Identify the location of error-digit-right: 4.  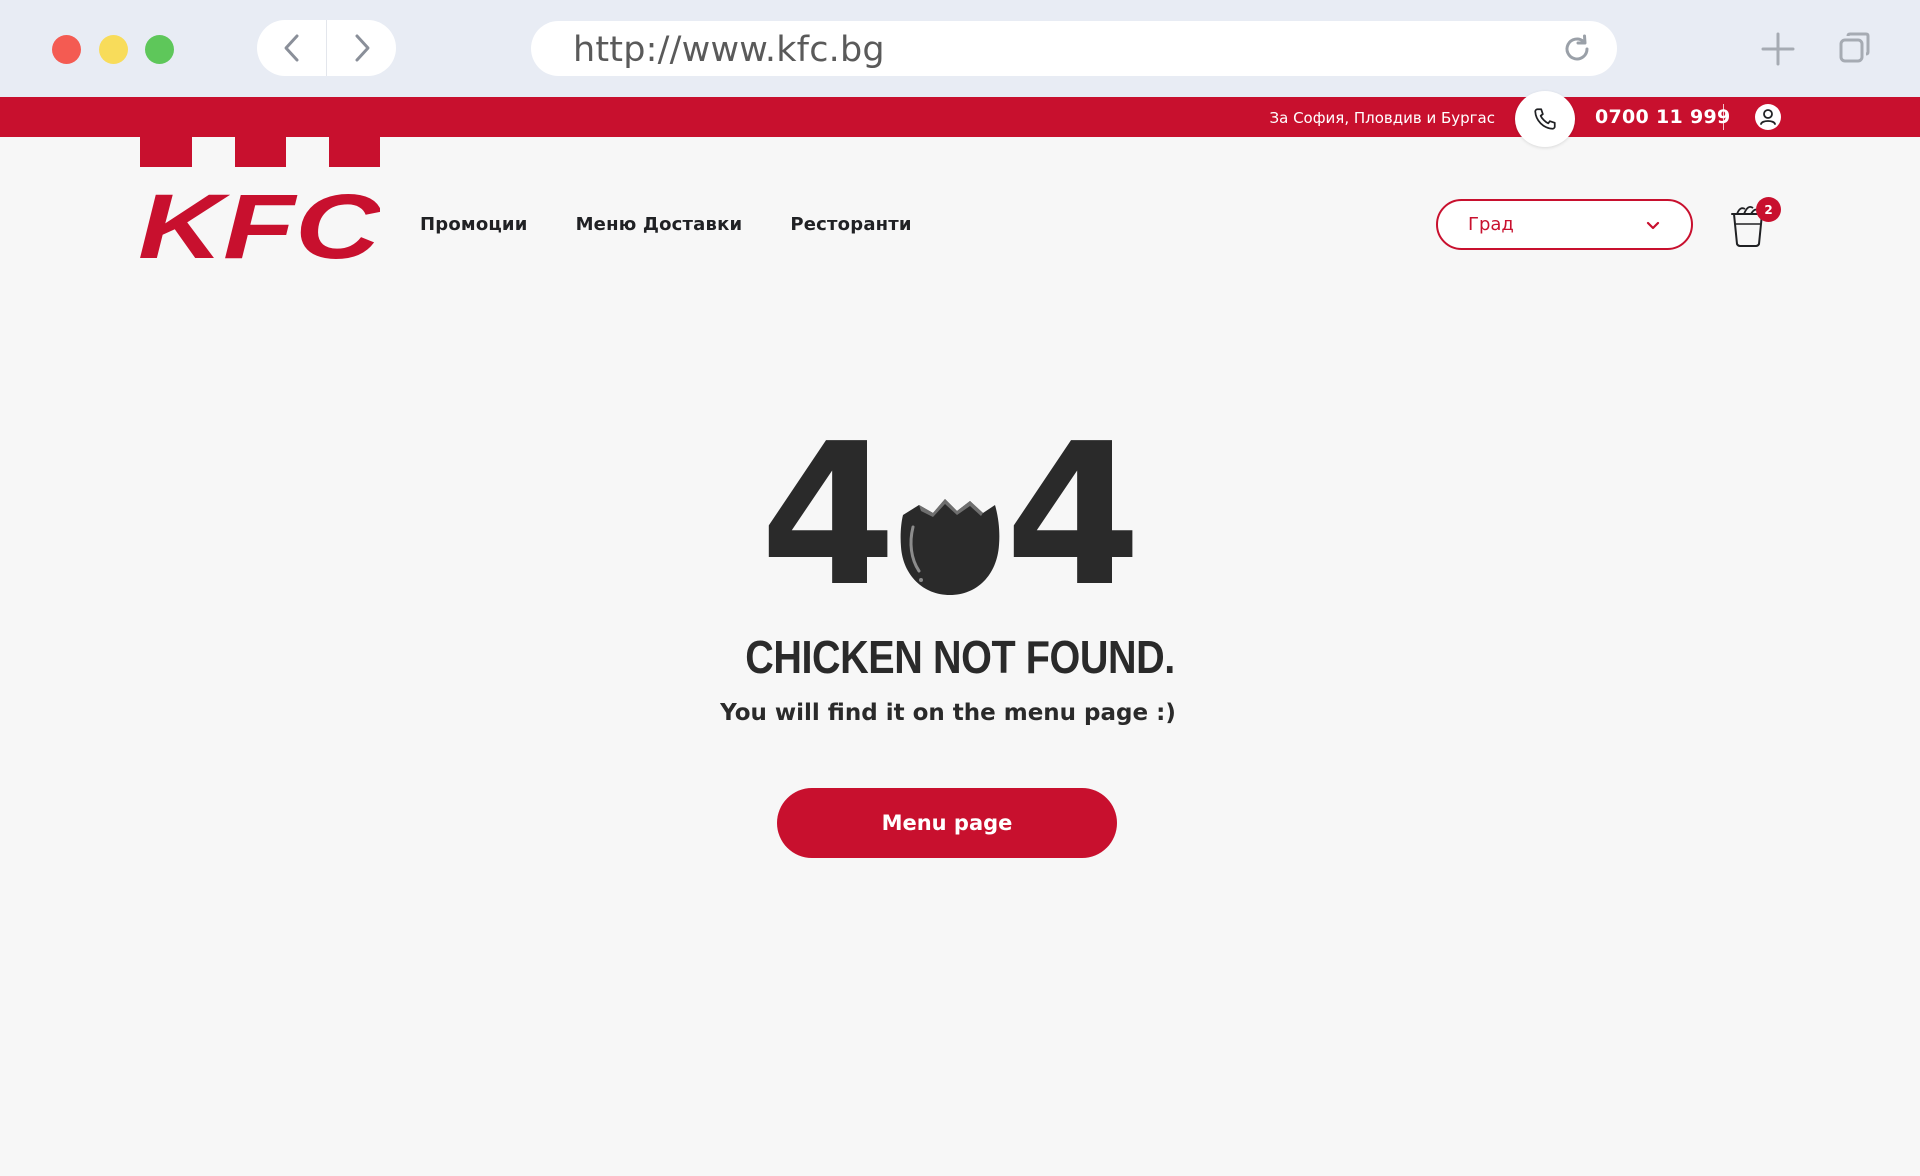
(1073, 516).